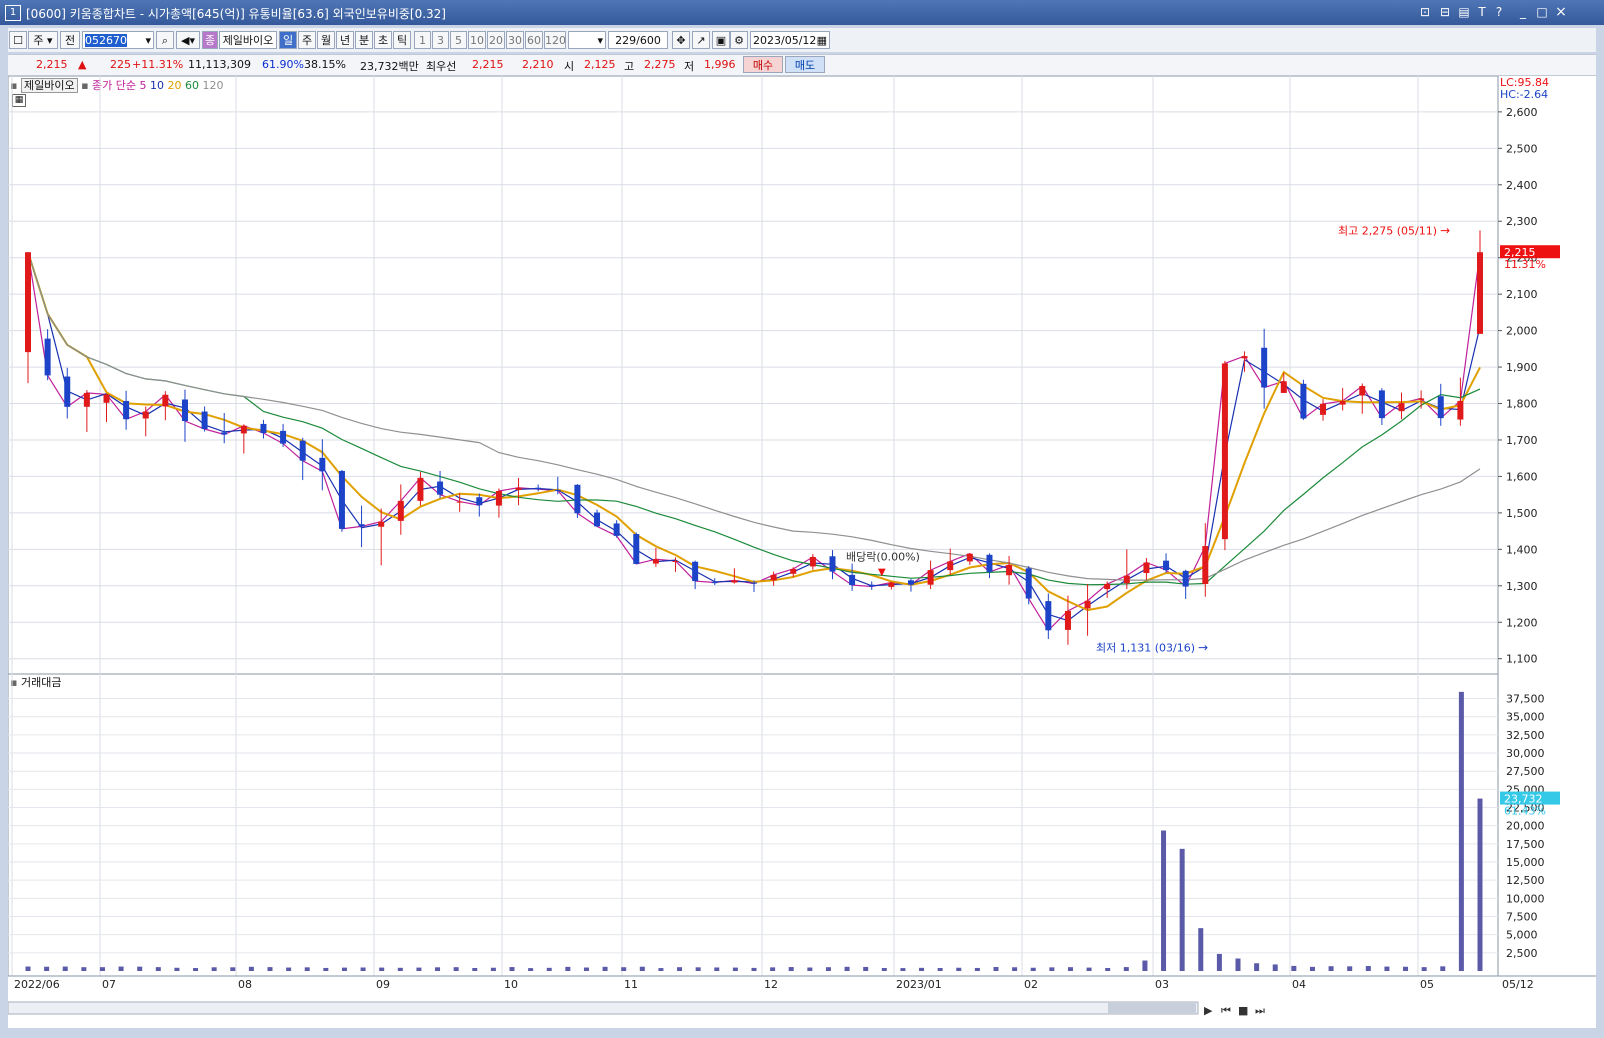 The height and width of the screenshot is (1038, 1604). I want to click on interval-3: 3, so click(440, 40).